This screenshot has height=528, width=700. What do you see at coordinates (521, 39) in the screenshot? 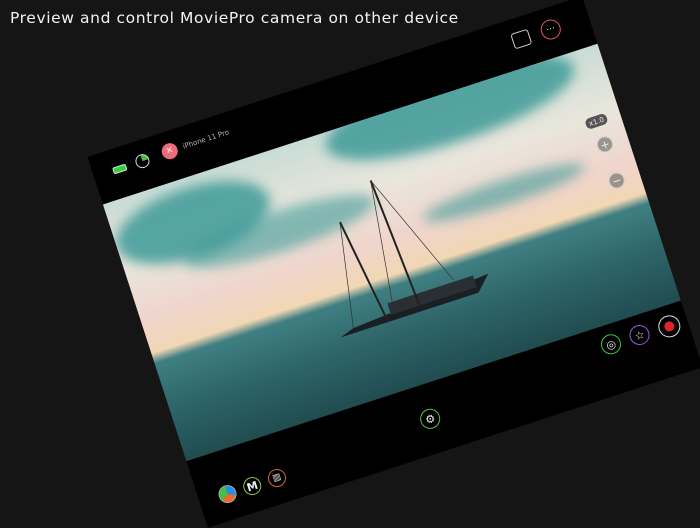
I see `camera-switch-icon` at bounding box center [521, 39].